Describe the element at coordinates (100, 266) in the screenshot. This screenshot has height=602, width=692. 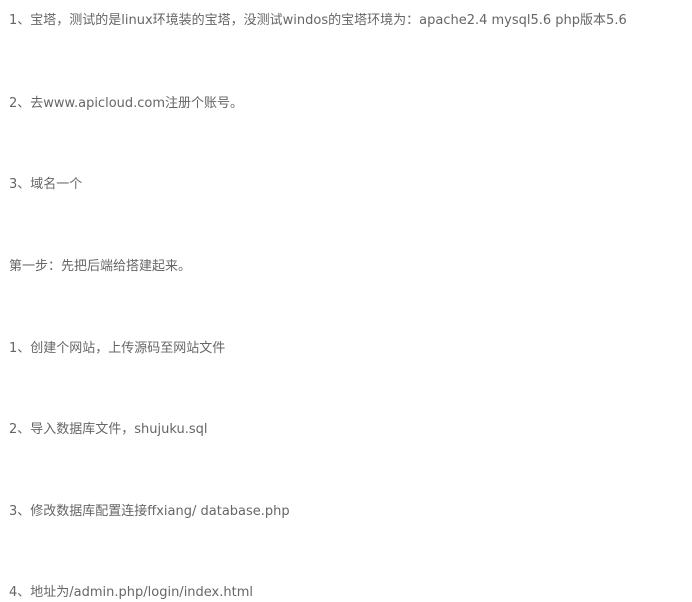
I see `step-heading: 第一步：先把后端给搭建起来。` at that location.